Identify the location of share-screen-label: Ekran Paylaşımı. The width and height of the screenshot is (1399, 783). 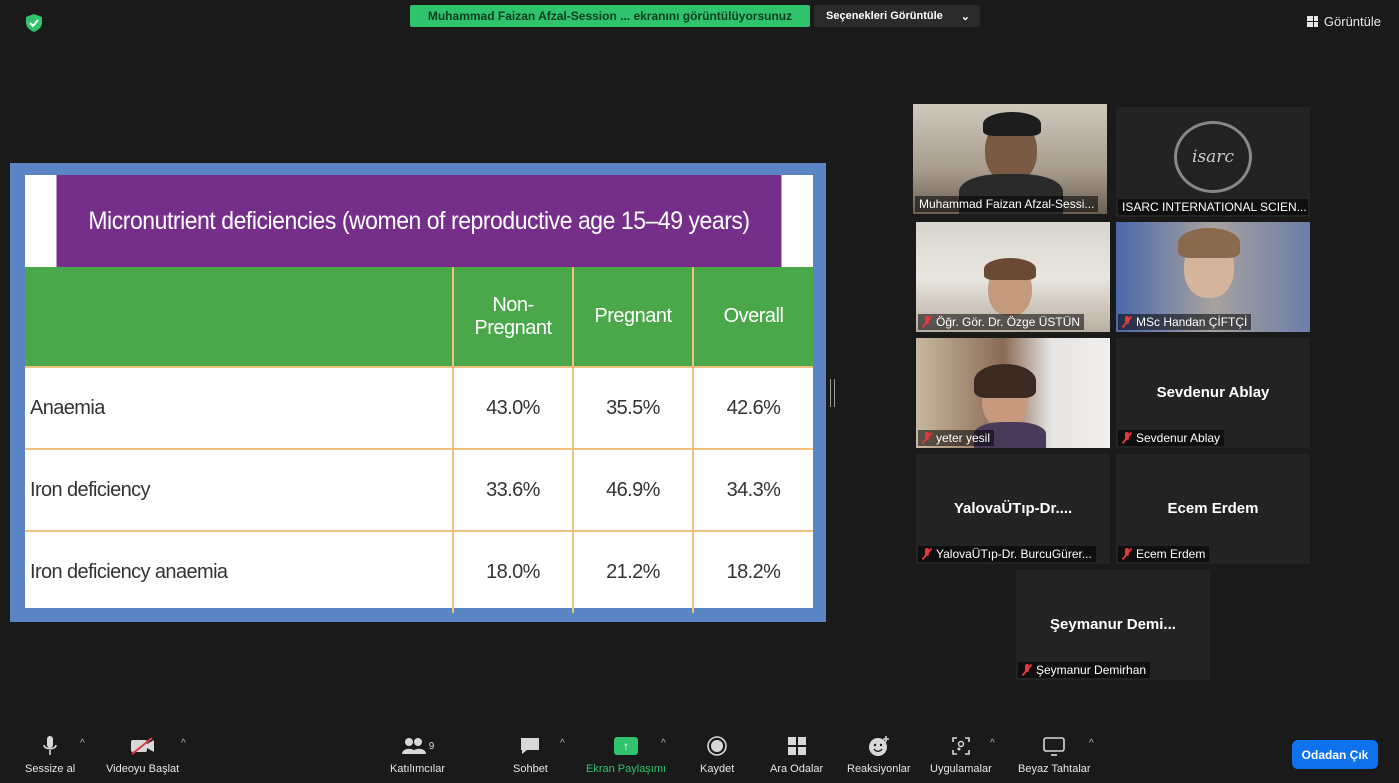
(626, 769).